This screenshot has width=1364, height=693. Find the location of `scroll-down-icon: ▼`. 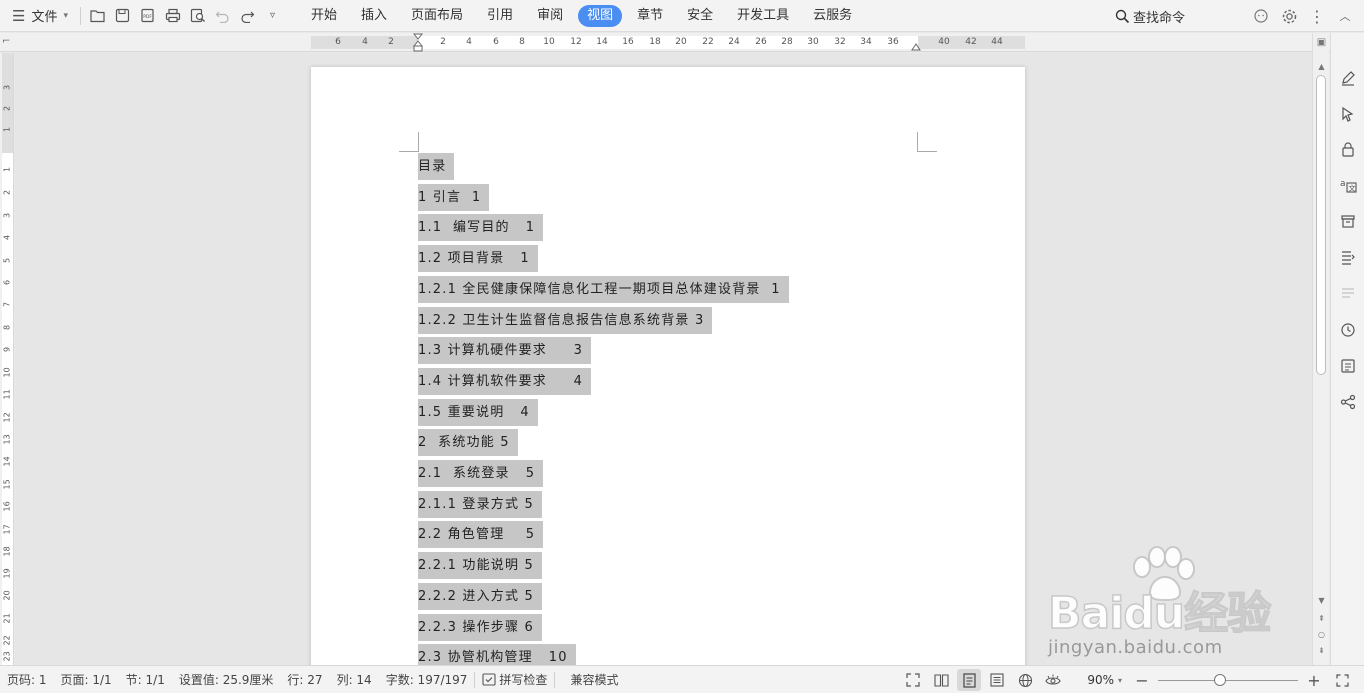

scroll-down-icon: ▼ is located at coordinates (1321, 600).